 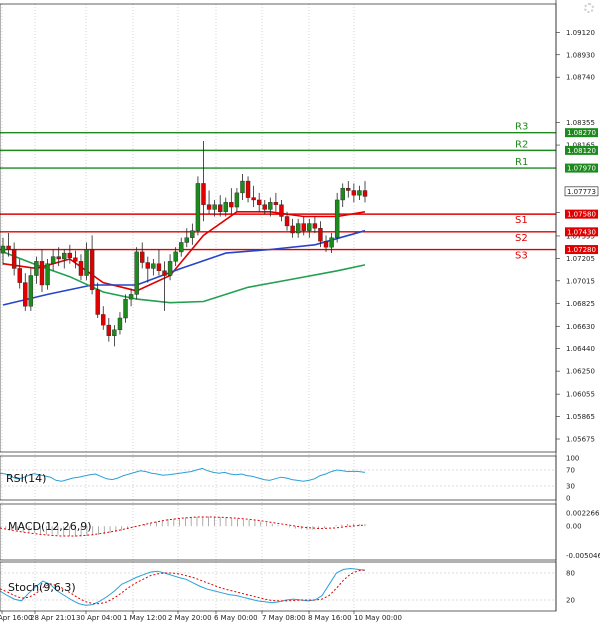 What do you see at coordinates (581, 232) in the screenshot?
I see `level-badge-text: 1.07430` at bounding box center [581, 232].